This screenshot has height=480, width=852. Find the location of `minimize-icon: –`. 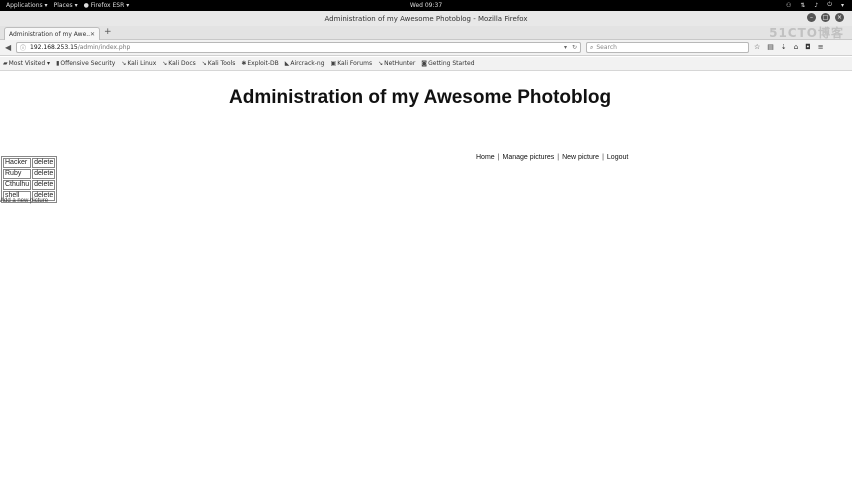

minimize-icon: – is located at coordinates (811, 17).